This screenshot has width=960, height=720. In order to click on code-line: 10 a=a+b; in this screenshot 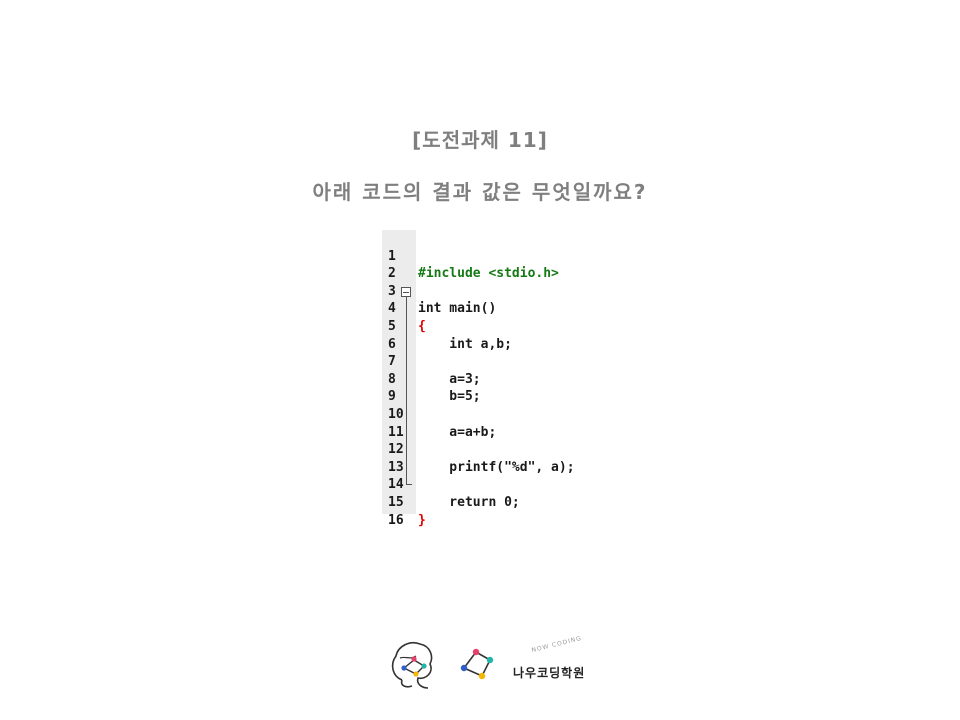, I will do `click(439, 414)`.